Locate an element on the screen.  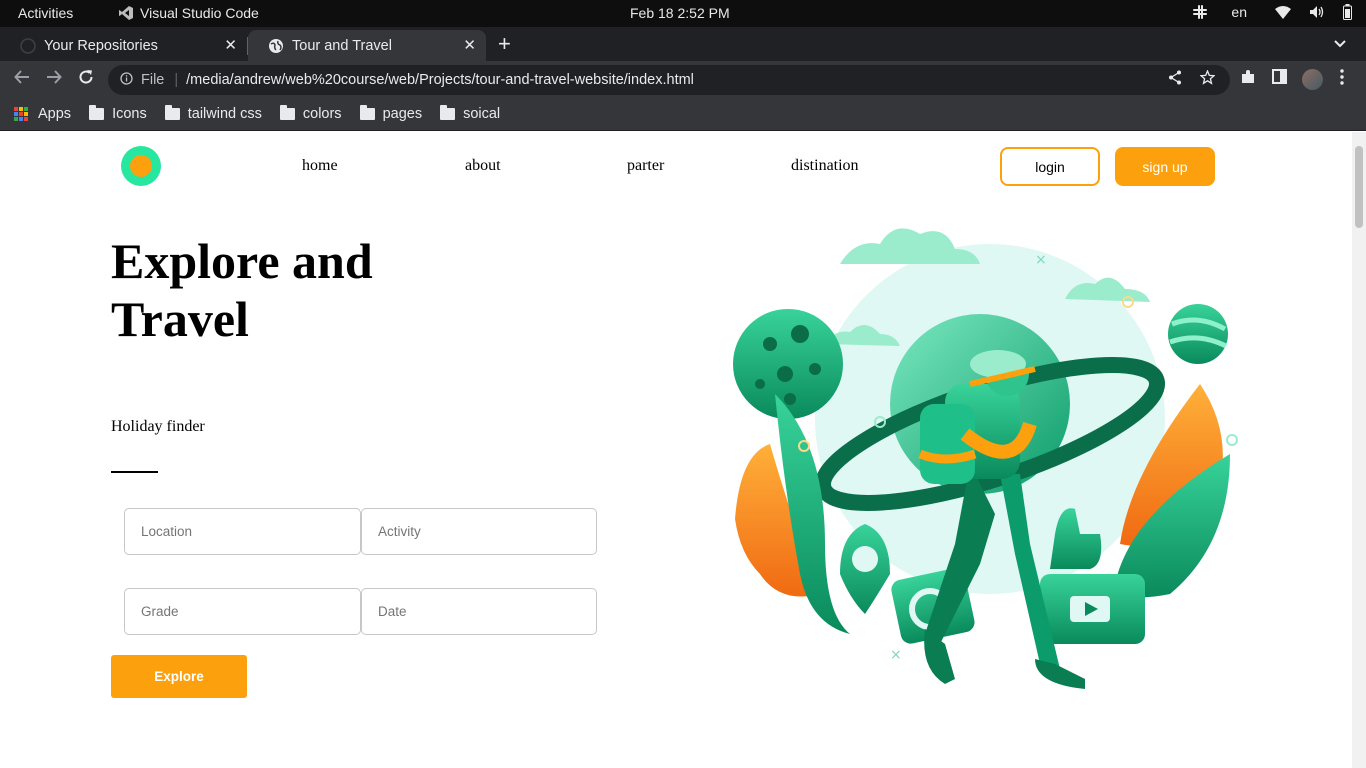
location-input is located at coordinates (242, 531).